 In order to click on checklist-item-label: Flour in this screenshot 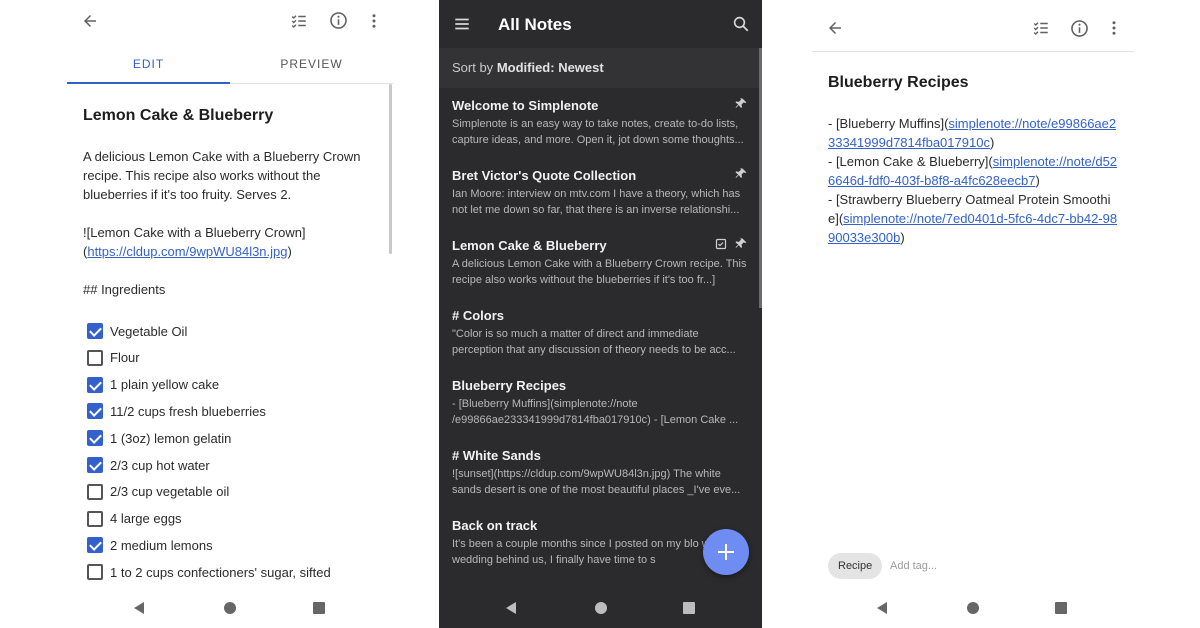, I will do `click(125, 358)`.